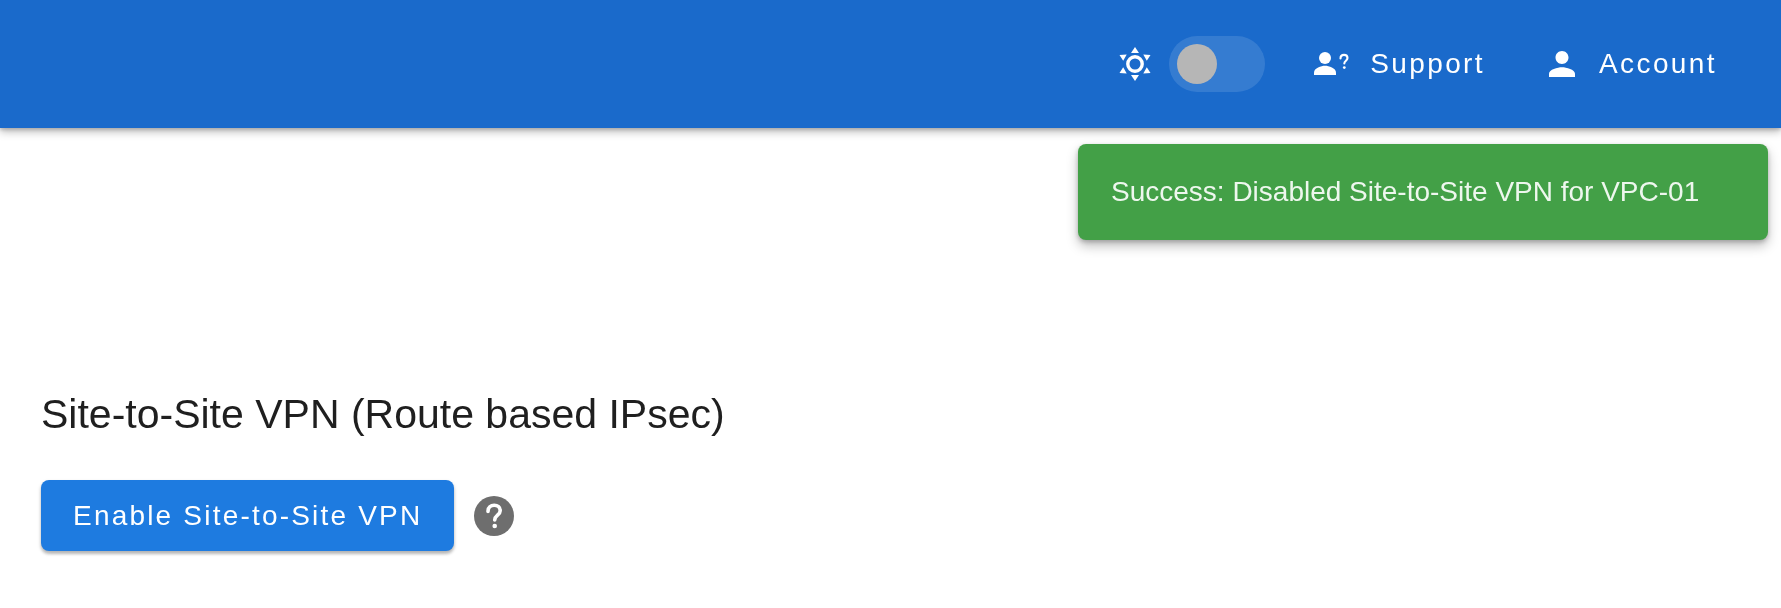  I want to click on person-icon, so click(1562, 64).